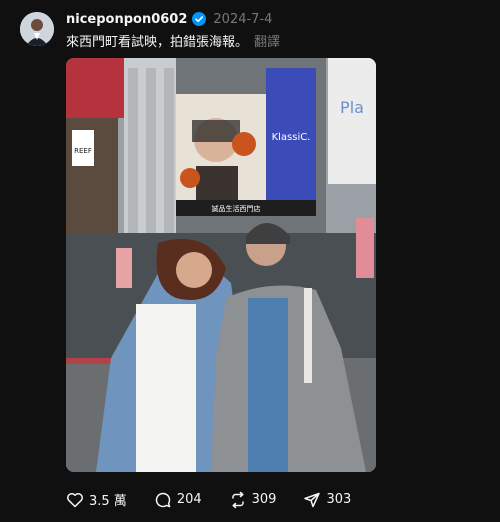  Describe the element at coordinates (236, 208) in the screenshot. I see `billboard-subtext: 誠品生活西門店` at that location.